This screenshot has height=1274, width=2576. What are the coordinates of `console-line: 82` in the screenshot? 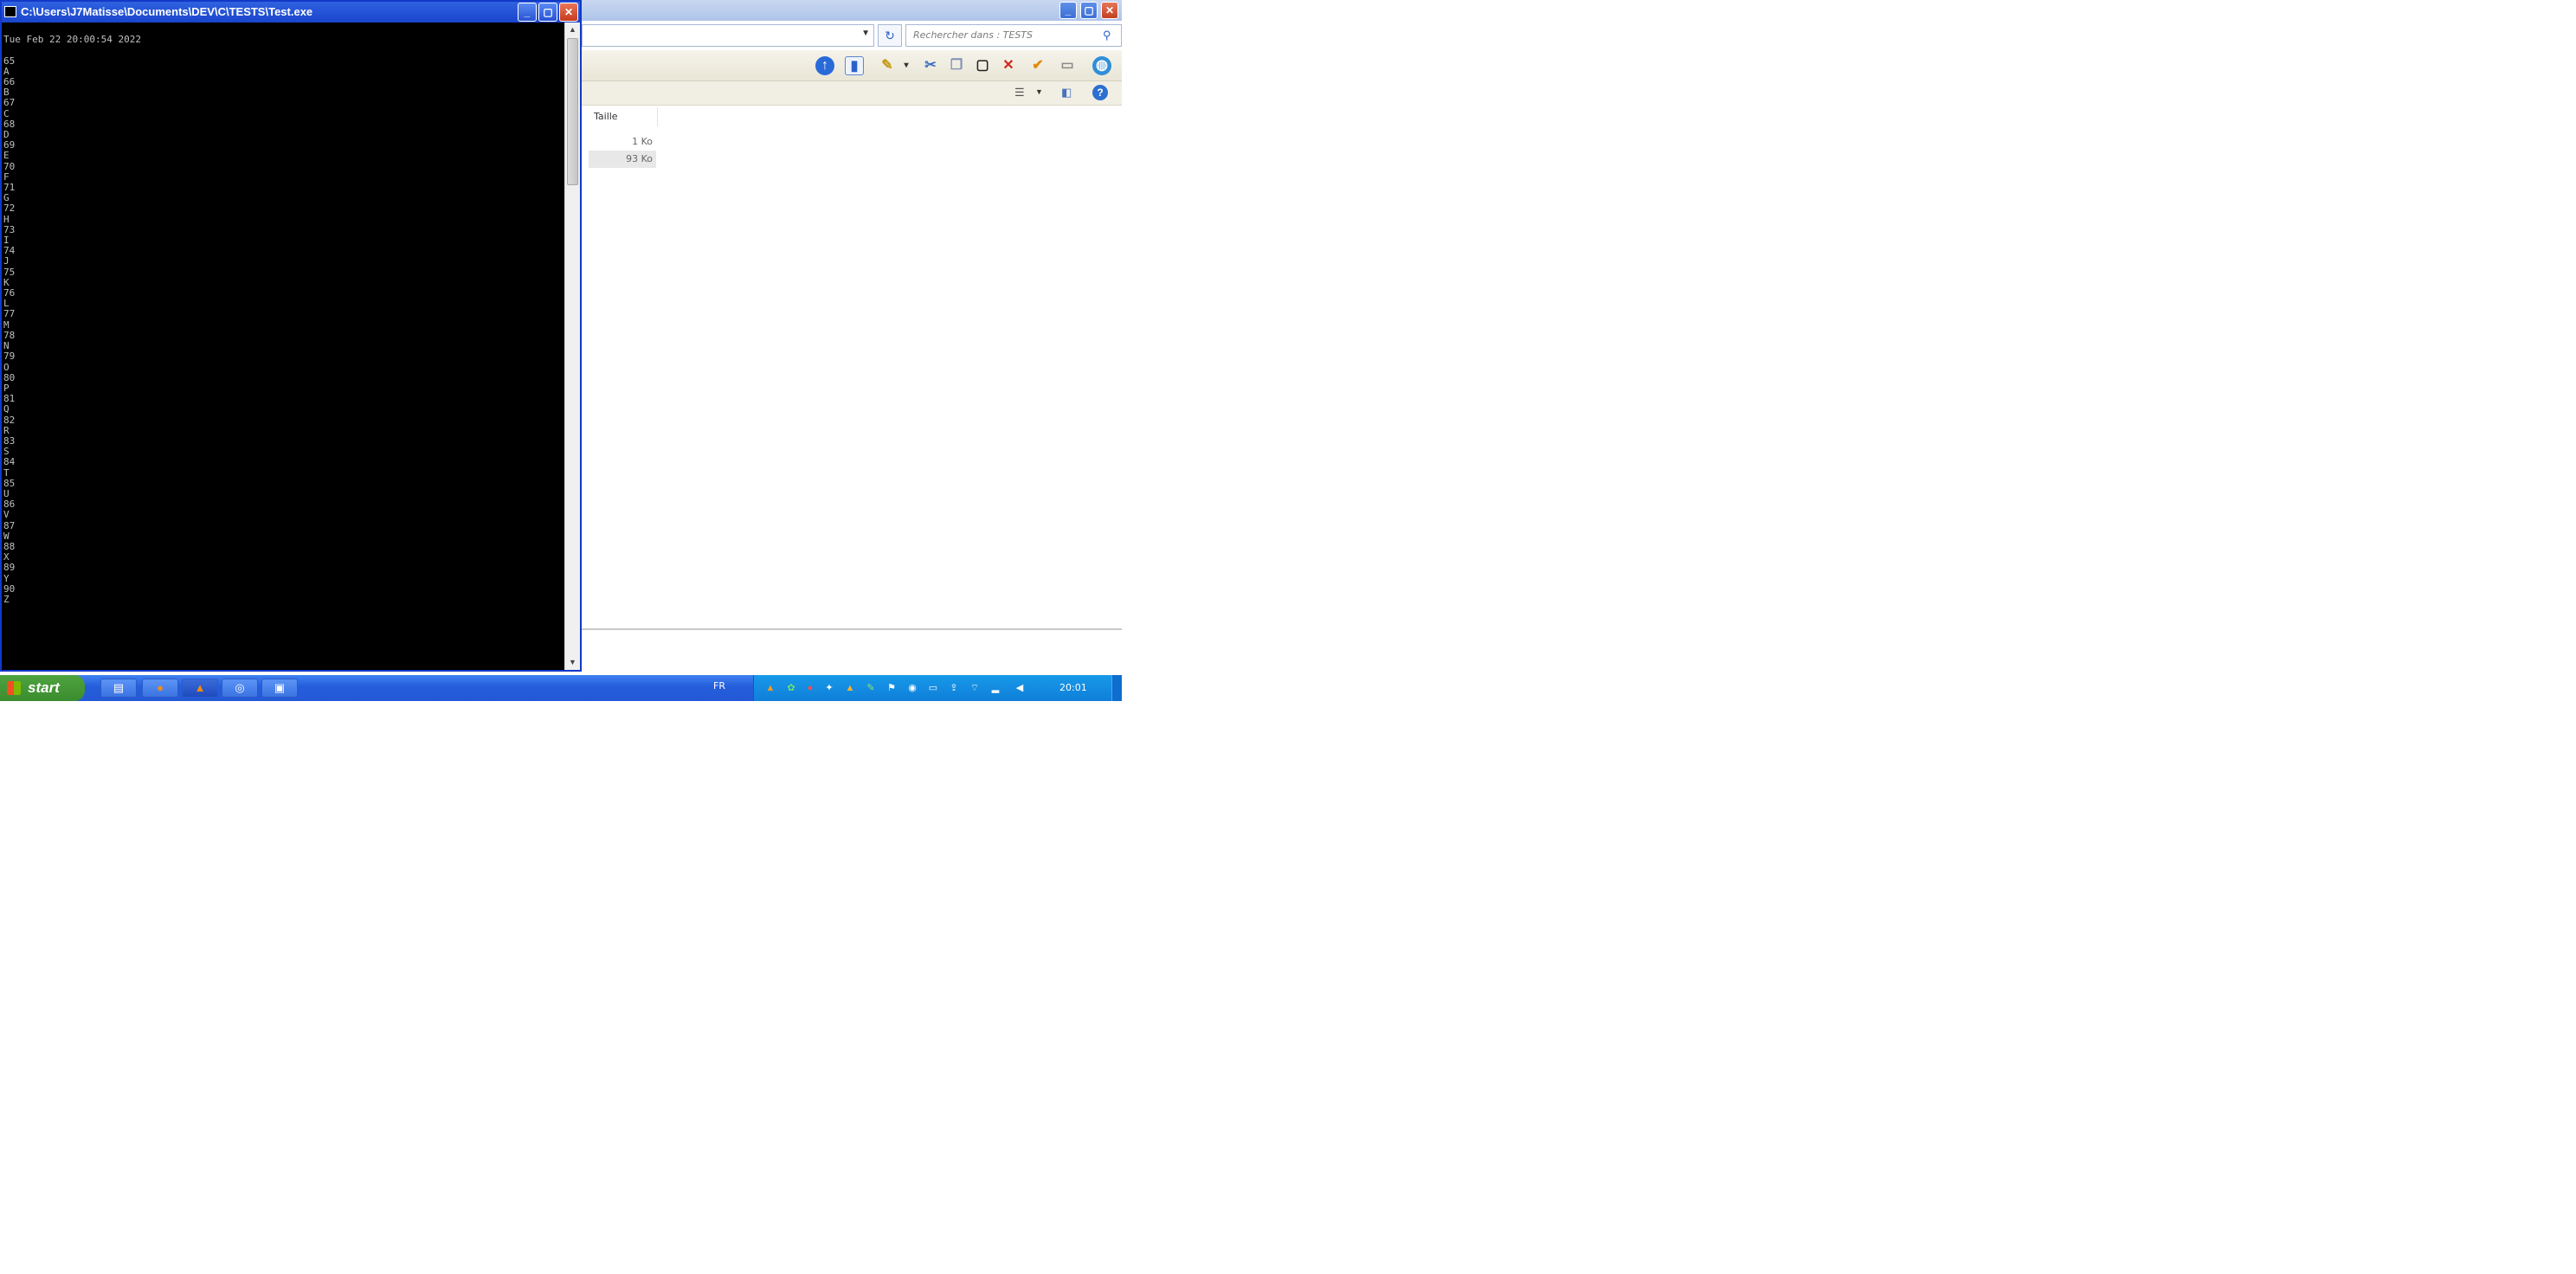 It's located at (9, 420).